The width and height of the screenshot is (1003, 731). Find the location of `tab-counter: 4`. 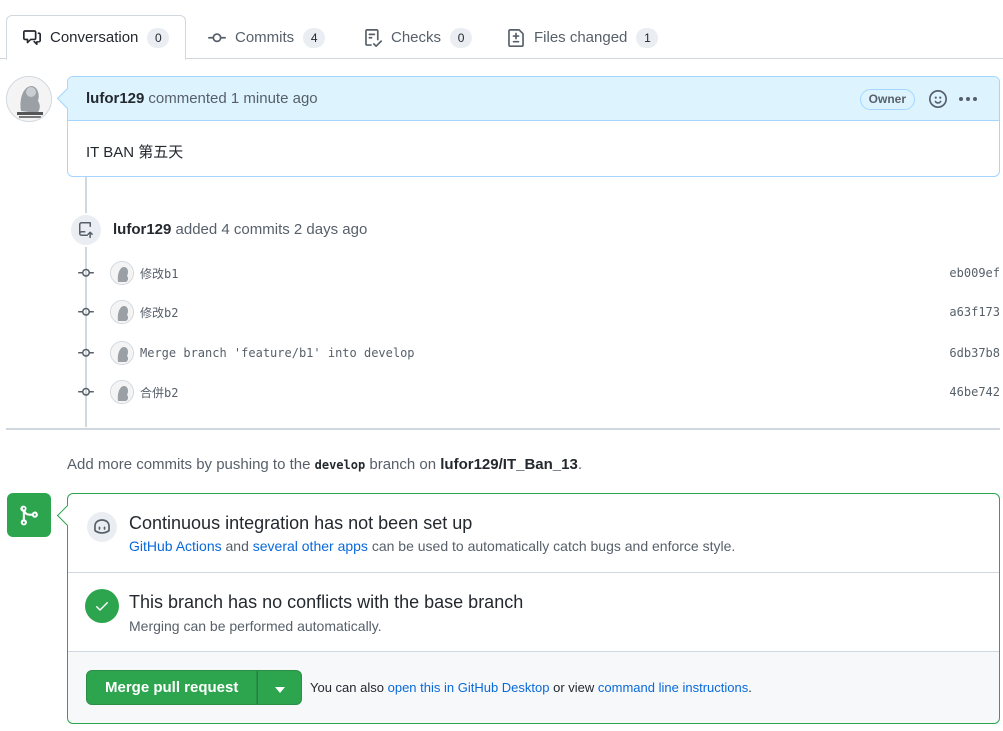

tab-counter: 4 is located at coordinates (314, 37).